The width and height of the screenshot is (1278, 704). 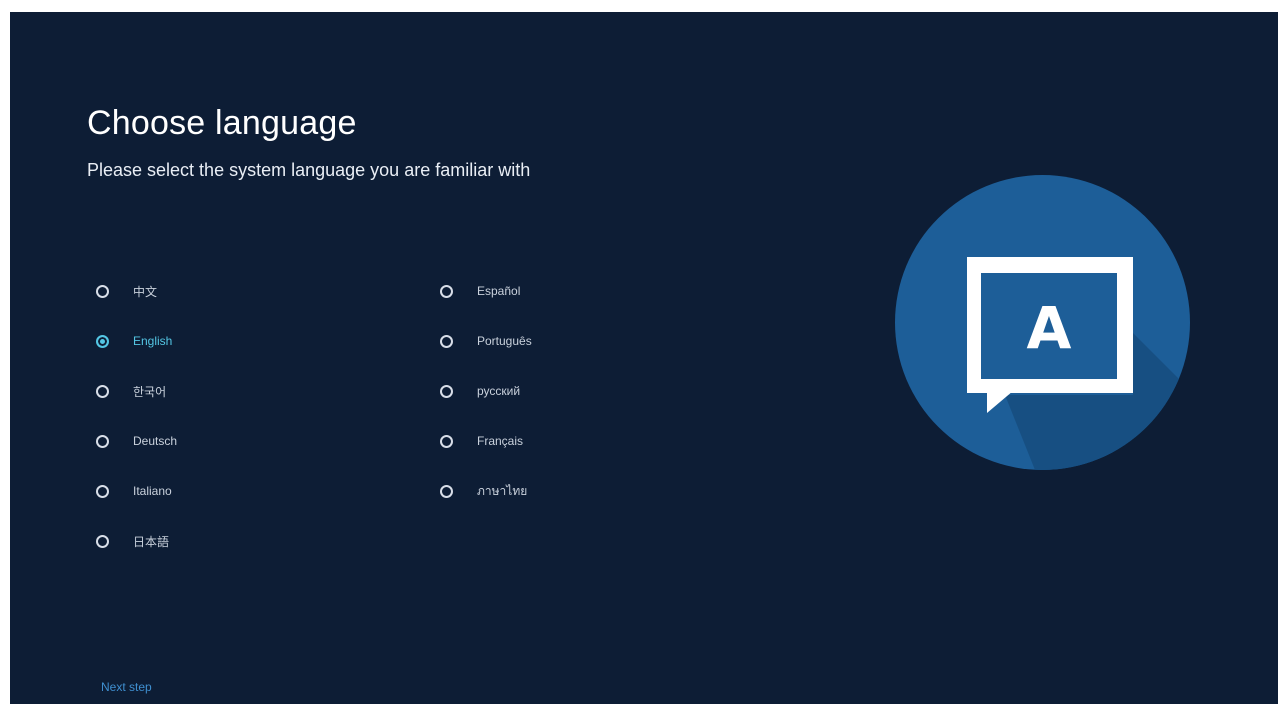 I want to click on language-label: Español, so click(x=499, y=291).